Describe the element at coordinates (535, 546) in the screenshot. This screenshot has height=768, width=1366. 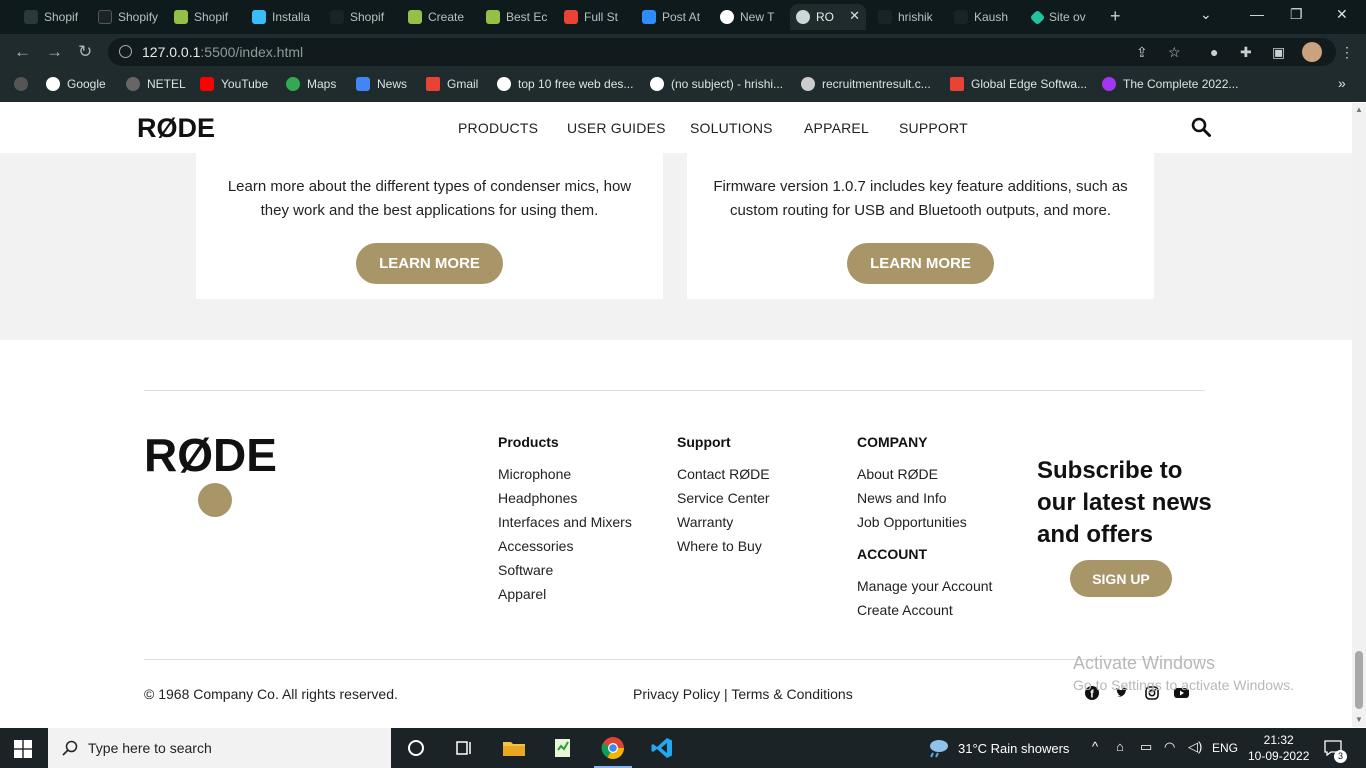
I see `footer-link: Accessories` at that location.